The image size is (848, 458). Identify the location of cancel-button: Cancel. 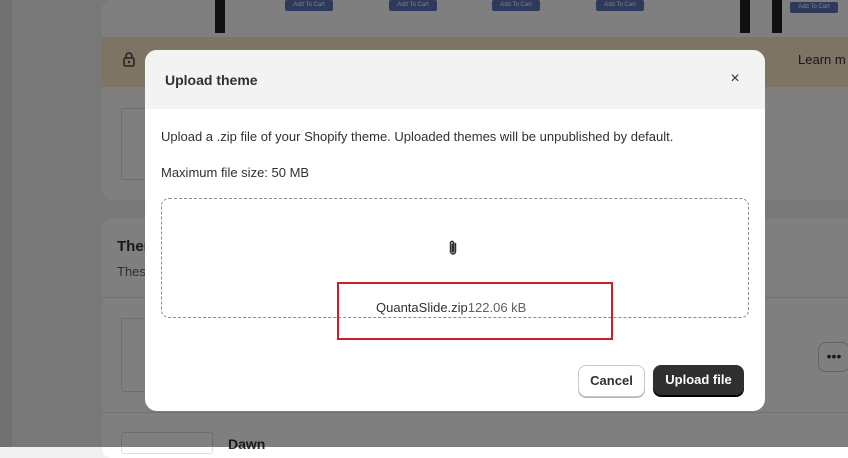
(611, 381).